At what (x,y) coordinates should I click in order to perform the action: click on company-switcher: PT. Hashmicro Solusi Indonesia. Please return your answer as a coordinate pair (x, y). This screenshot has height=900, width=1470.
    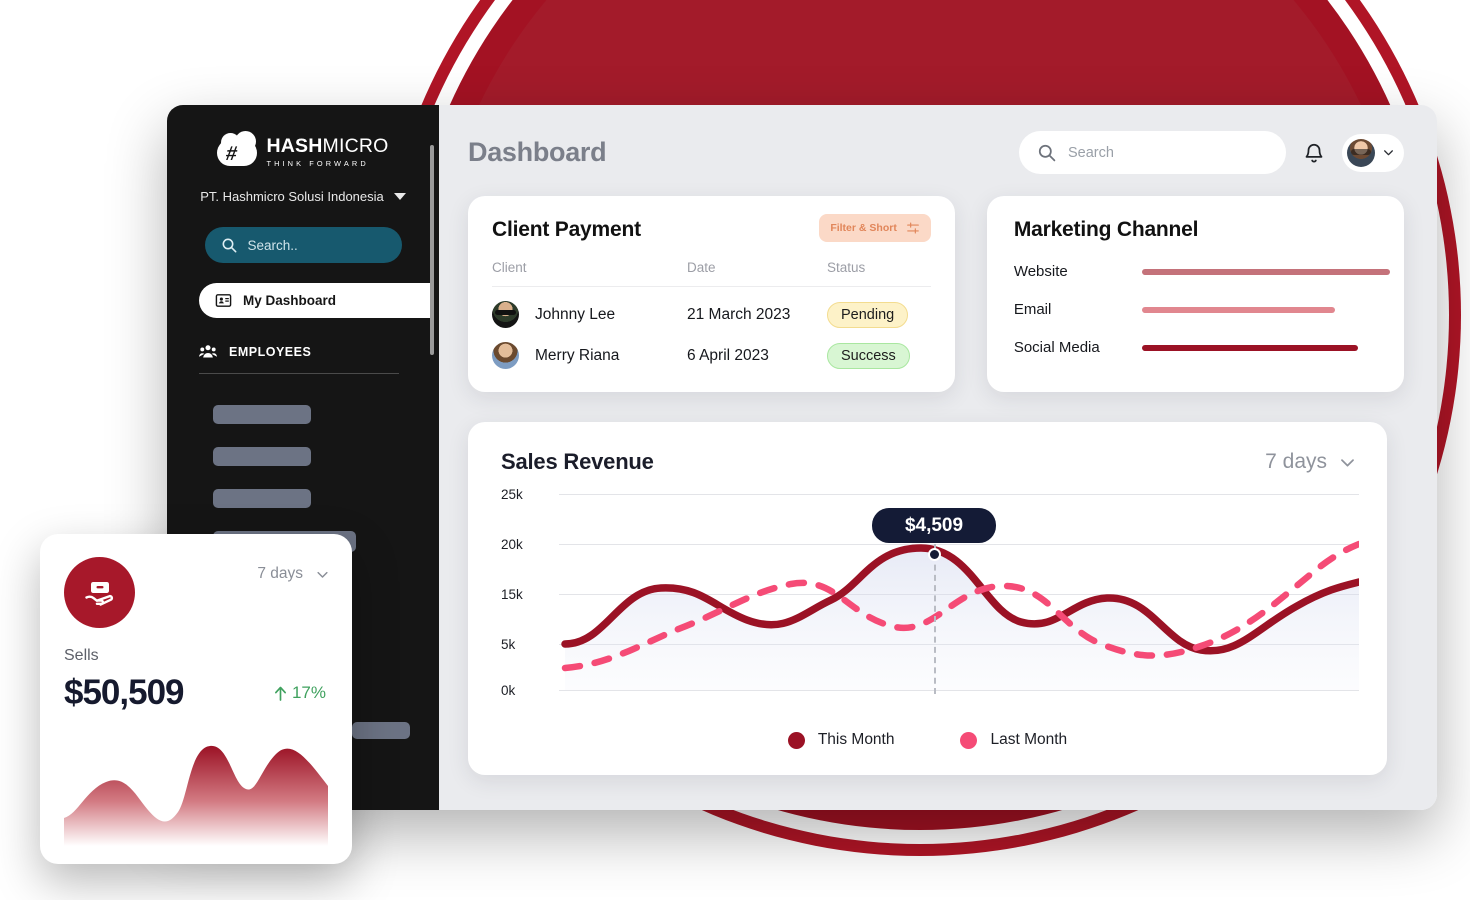
    Looking at the image, I should click on (303, 196).